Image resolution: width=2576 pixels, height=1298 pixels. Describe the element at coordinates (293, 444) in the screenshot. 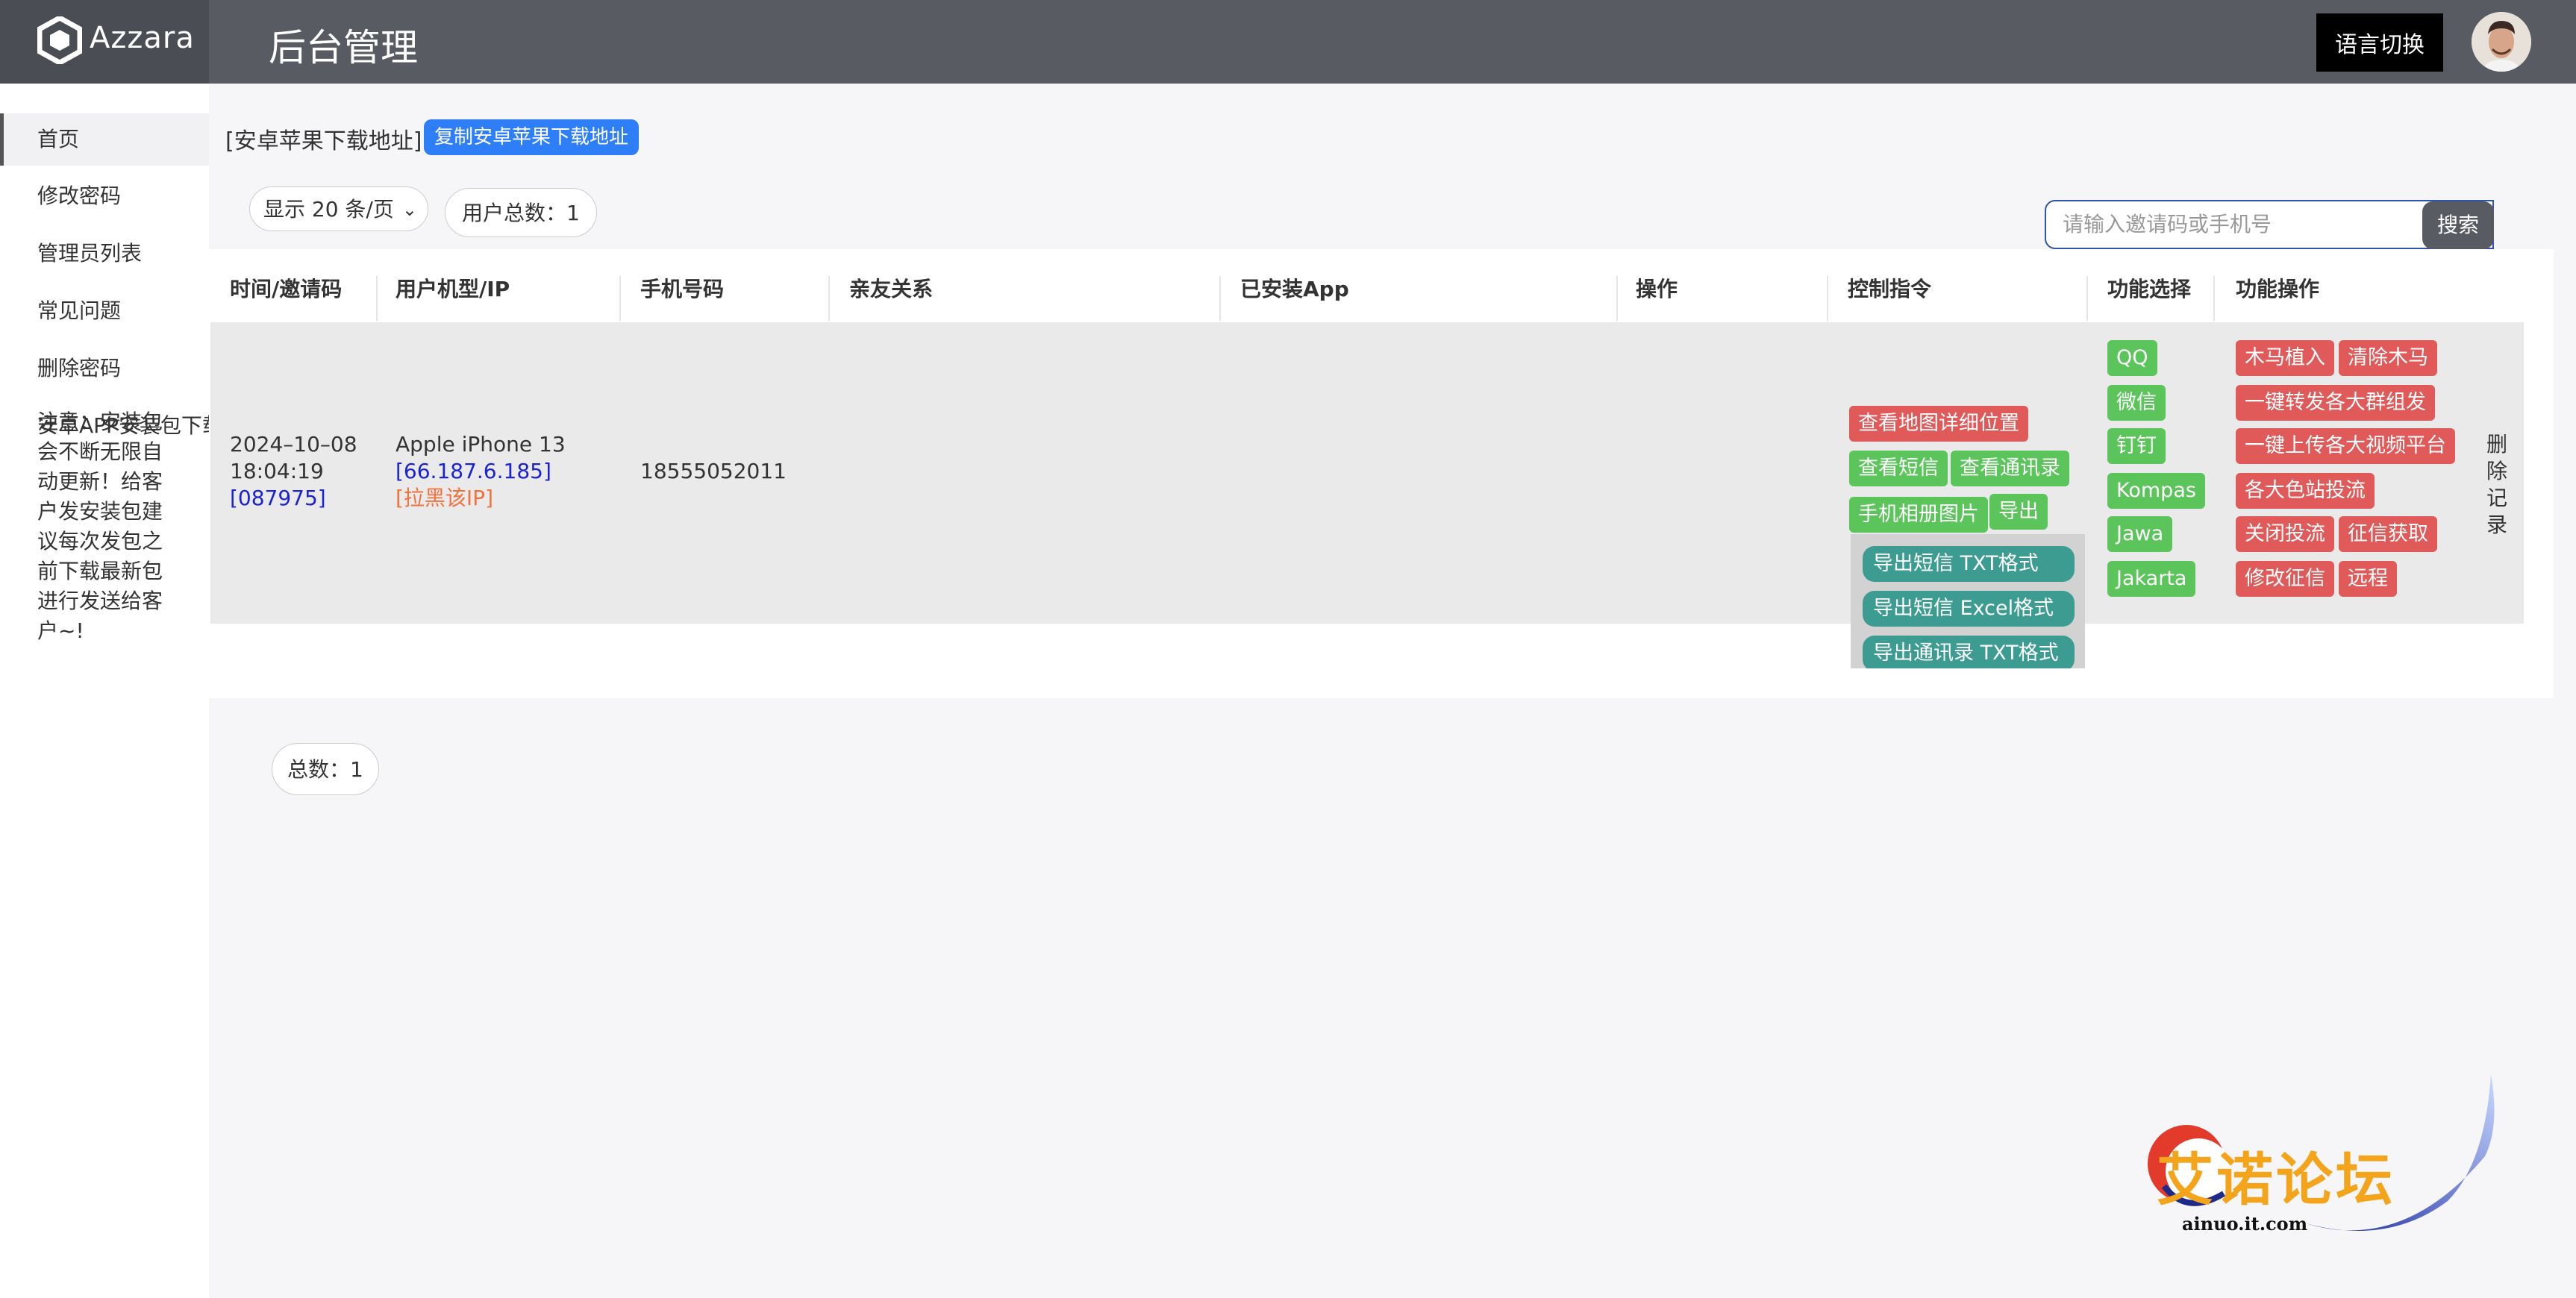

I see `row-date: 2024–10–08` at that location.